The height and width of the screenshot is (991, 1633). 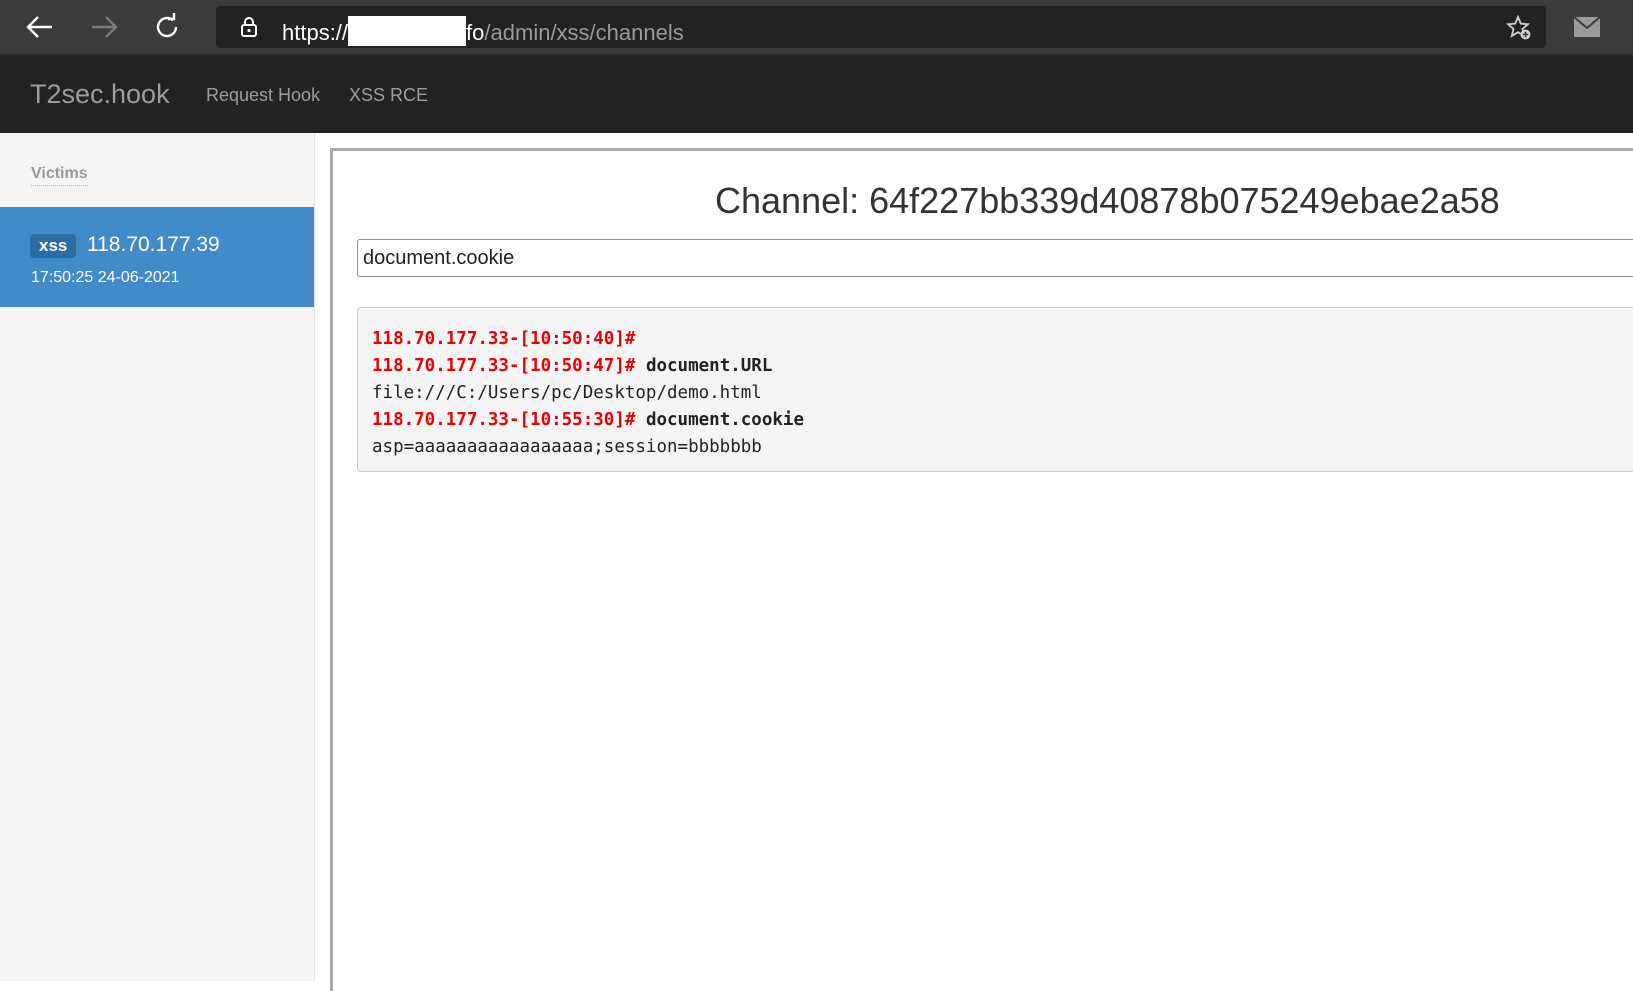 I want to click on console-line: 118.70.177.33-[10:50:47]# document.URL, so click(x=1002, y=366).